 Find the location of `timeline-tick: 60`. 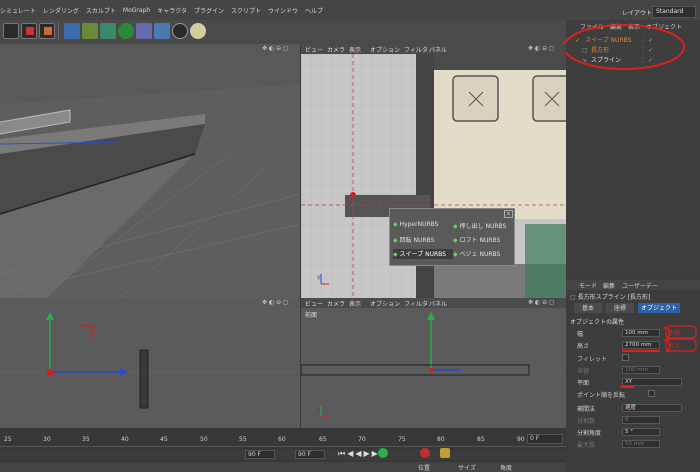

timeline-tick: 60 is located at coordinates (282, 439).